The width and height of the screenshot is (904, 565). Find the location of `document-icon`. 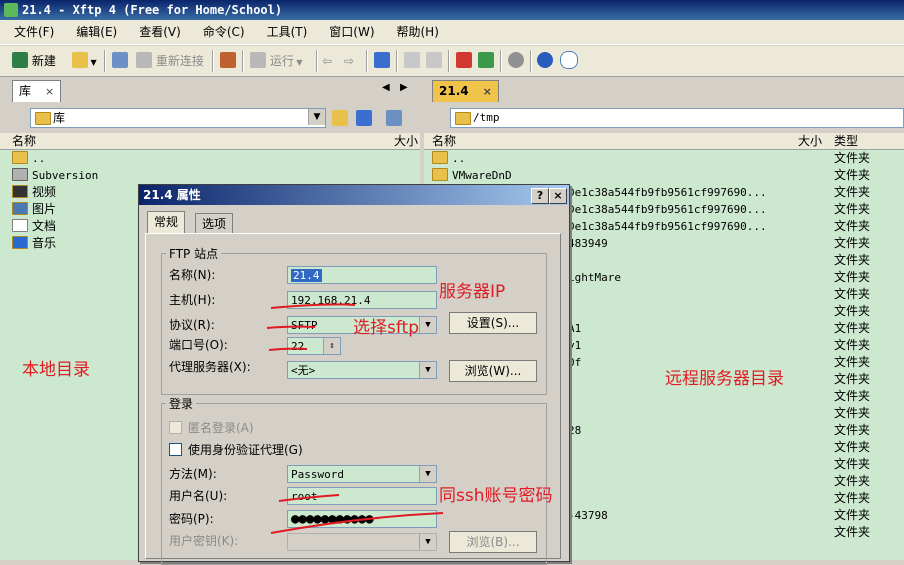

document-icon is located at coordinates (20, 225).